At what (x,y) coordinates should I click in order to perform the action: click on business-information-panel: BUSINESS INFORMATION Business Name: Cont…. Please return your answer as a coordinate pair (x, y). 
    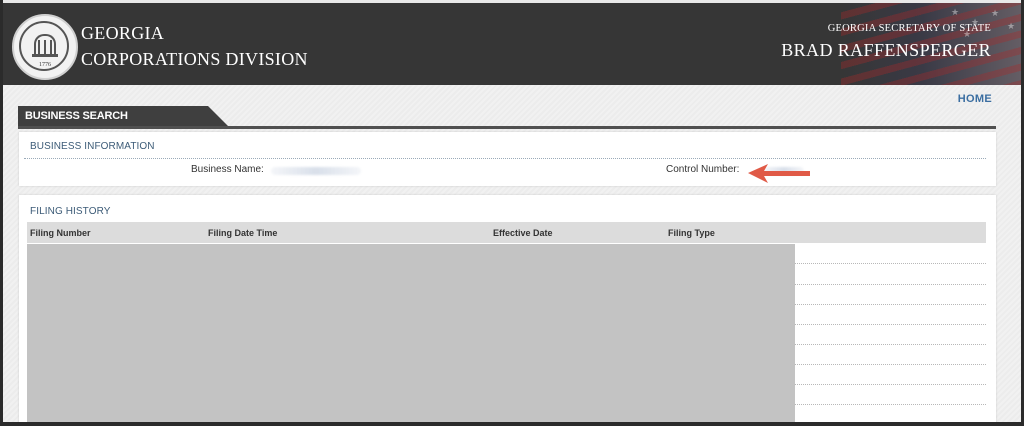
    Looking at the image, I should click on (507, 159).